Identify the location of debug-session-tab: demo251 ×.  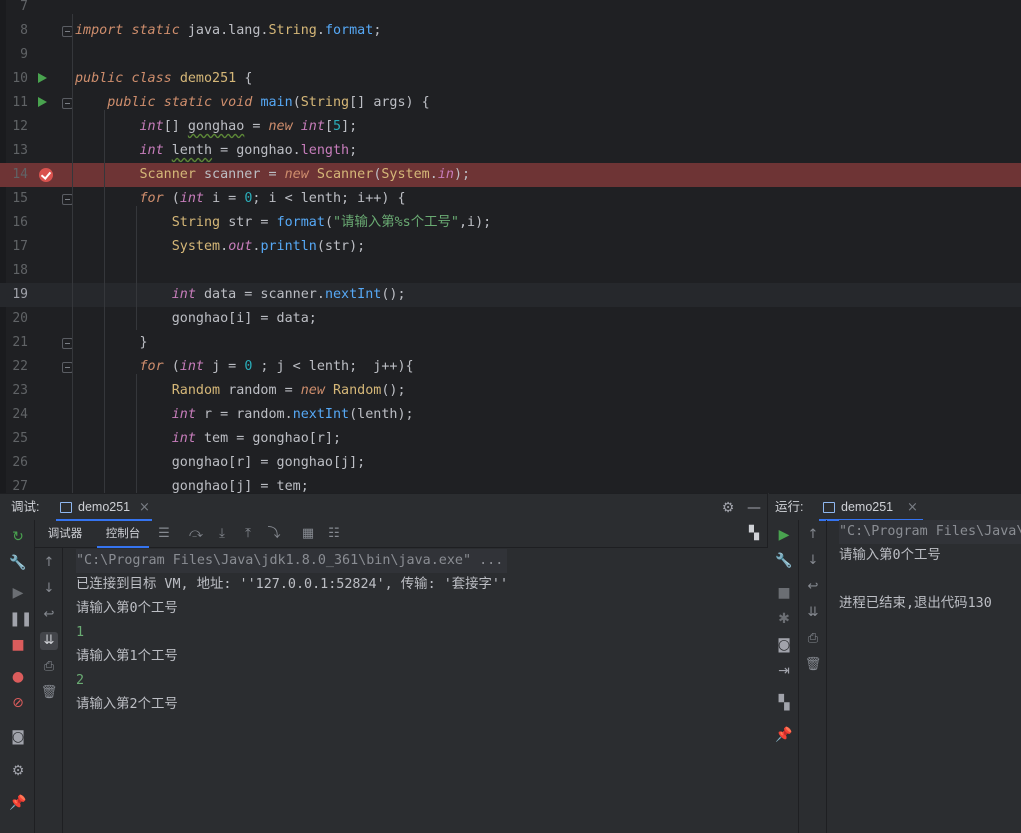
(104, 507).